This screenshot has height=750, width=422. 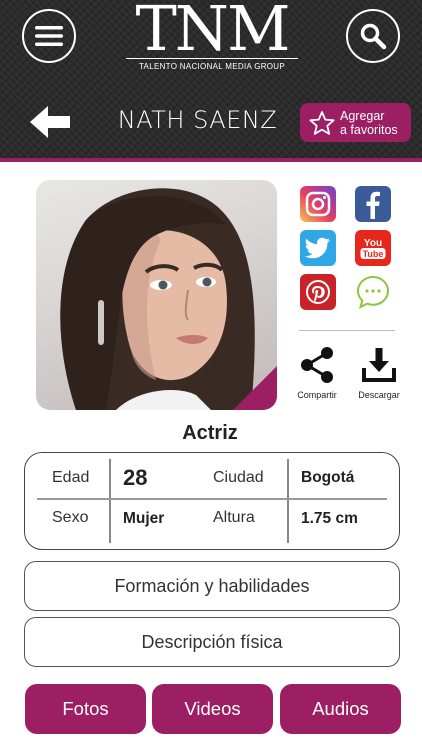 What do you see at coordinates (50, 122) in the screenshot?
I see `back-arrow-icon` at bounding box center [50, 122].